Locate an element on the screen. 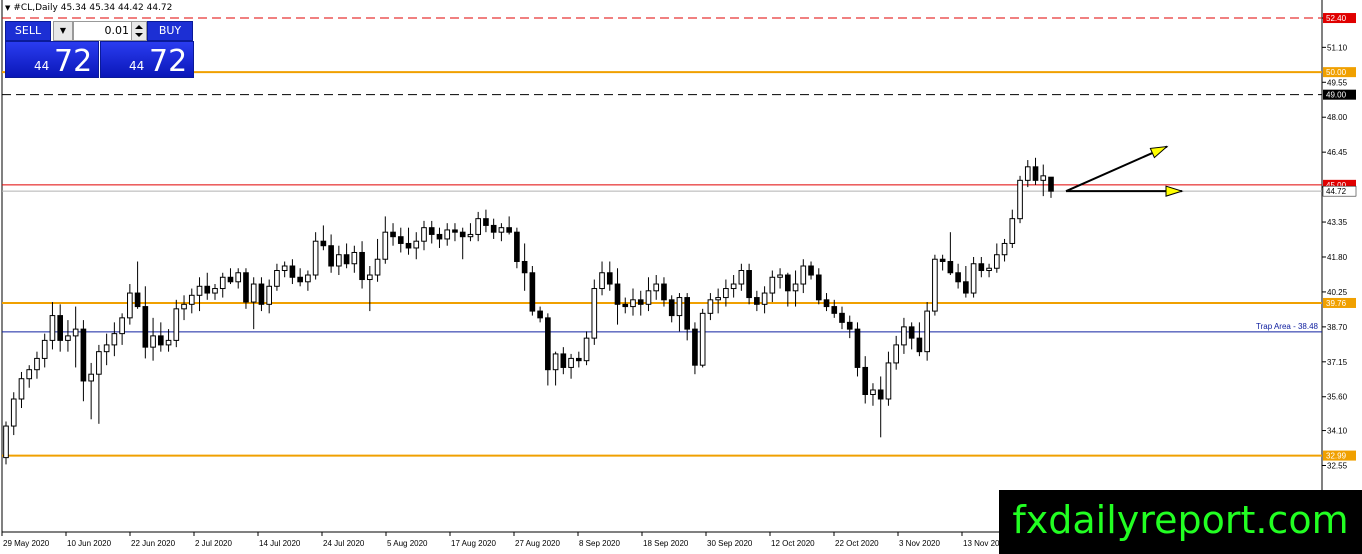  sell-button: SELL is located at coordinates (28, 31).